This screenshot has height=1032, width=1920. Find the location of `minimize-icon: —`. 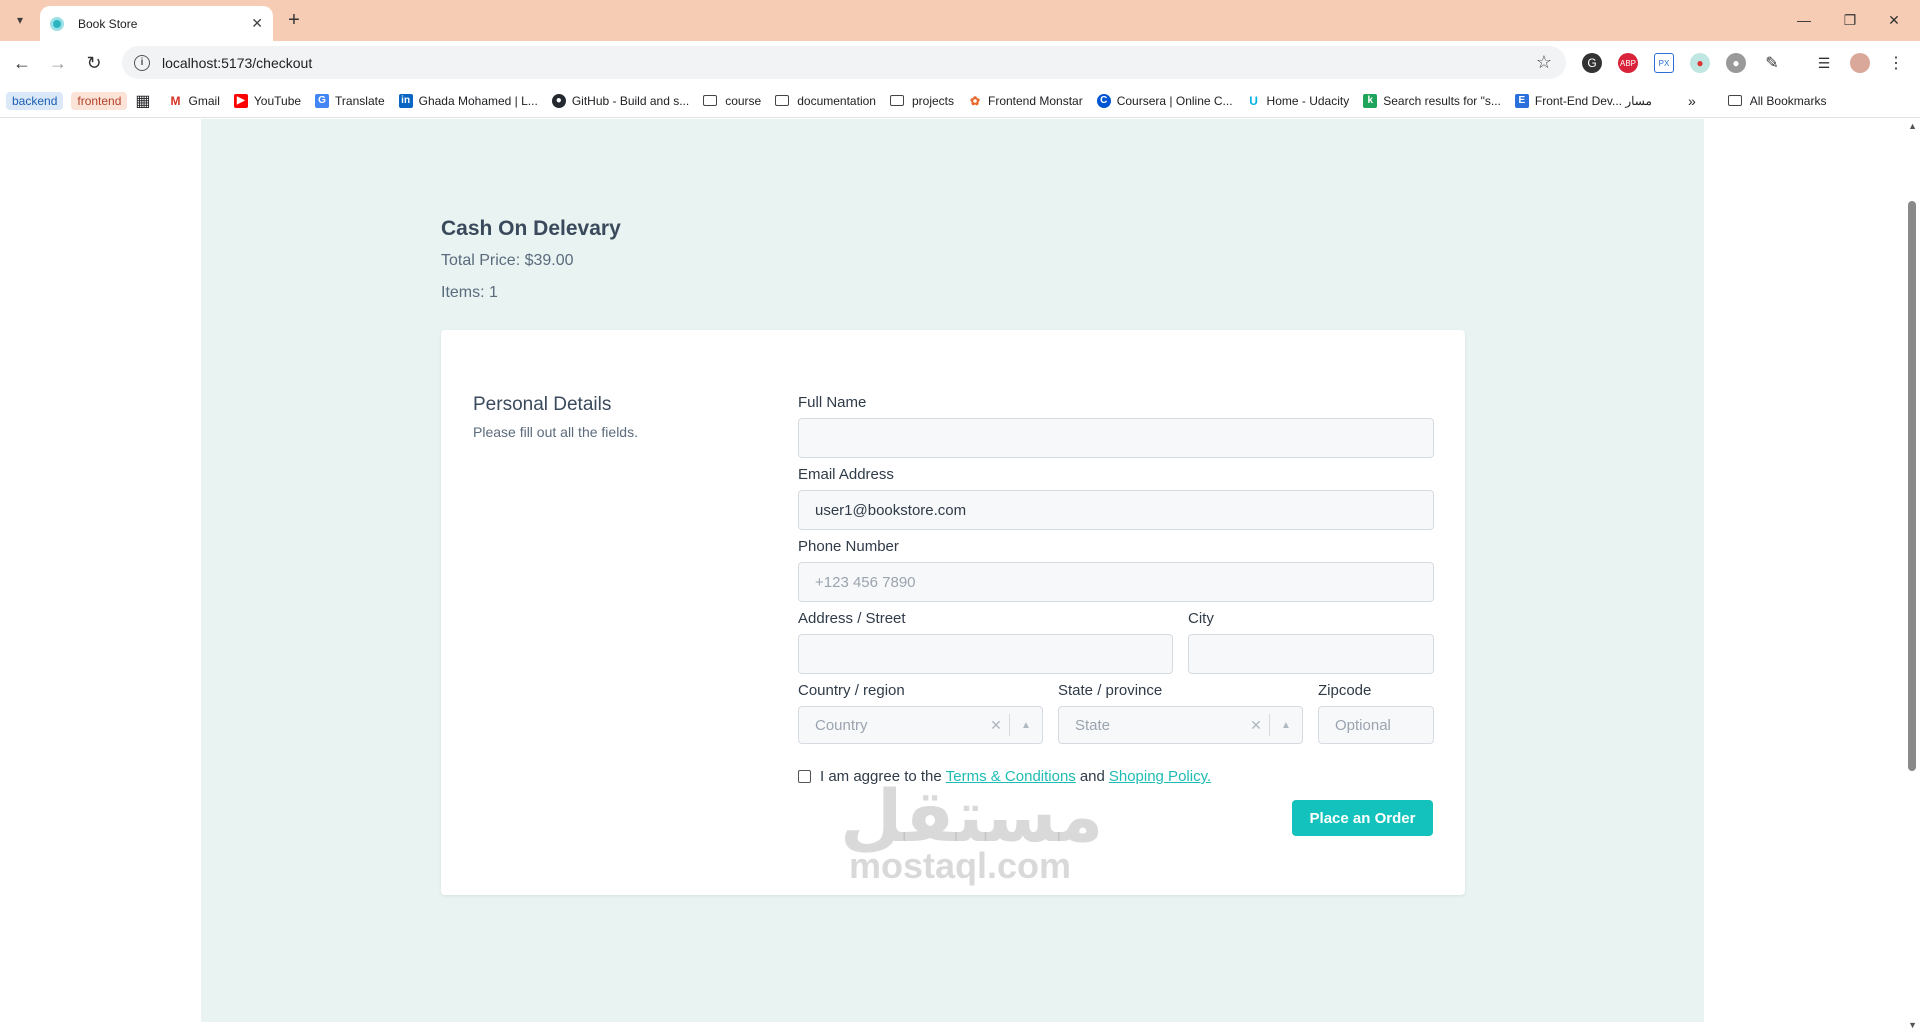

minimize-icon: — is located at coordinates (1804, 20).